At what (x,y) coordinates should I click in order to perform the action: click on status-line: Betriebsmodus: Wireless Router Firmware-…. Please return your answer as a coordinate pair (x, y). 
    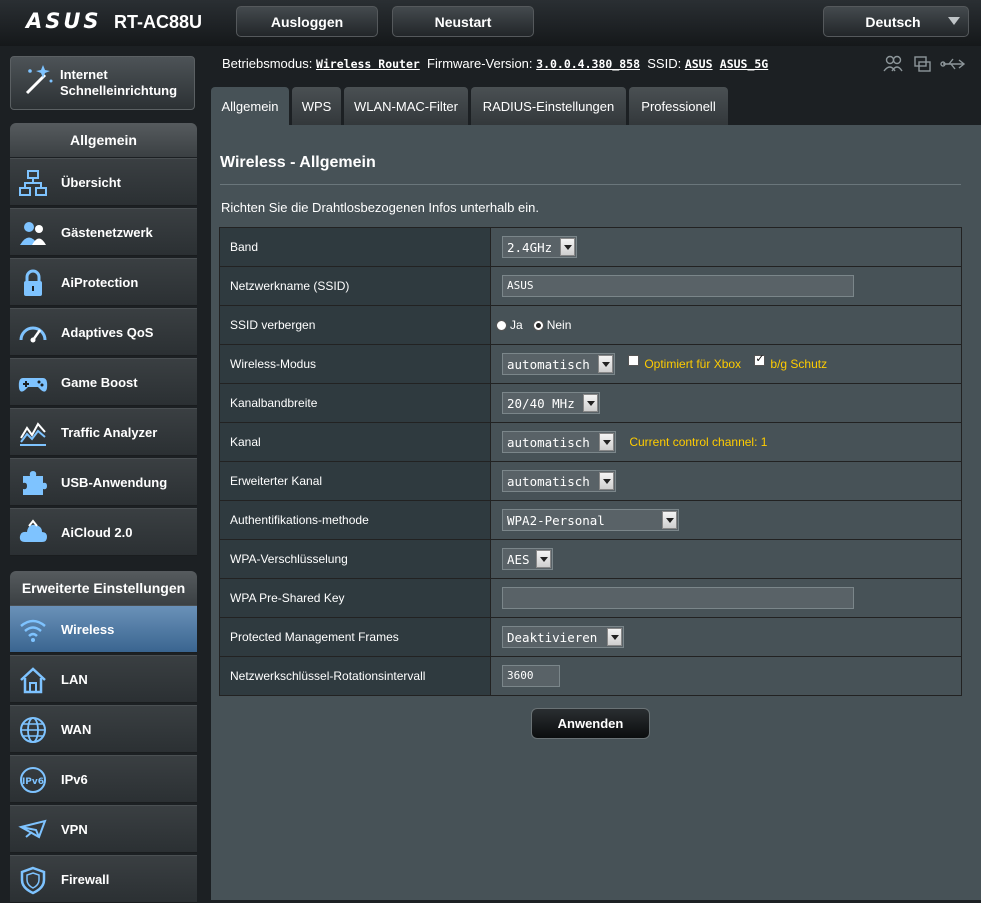
    Looking at the image, I should click on (495, 63).